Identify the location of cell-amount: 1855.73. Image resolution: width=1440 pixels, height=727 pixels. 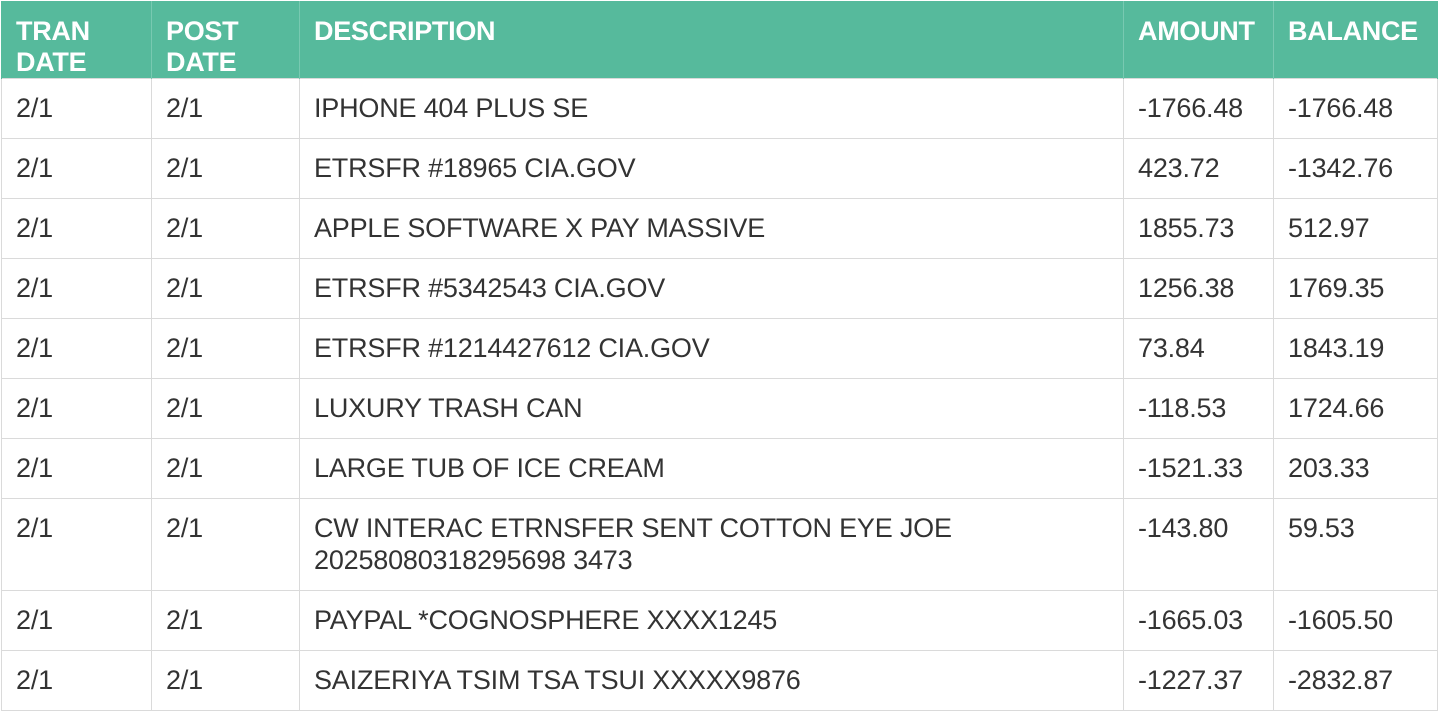
(1198, 228).